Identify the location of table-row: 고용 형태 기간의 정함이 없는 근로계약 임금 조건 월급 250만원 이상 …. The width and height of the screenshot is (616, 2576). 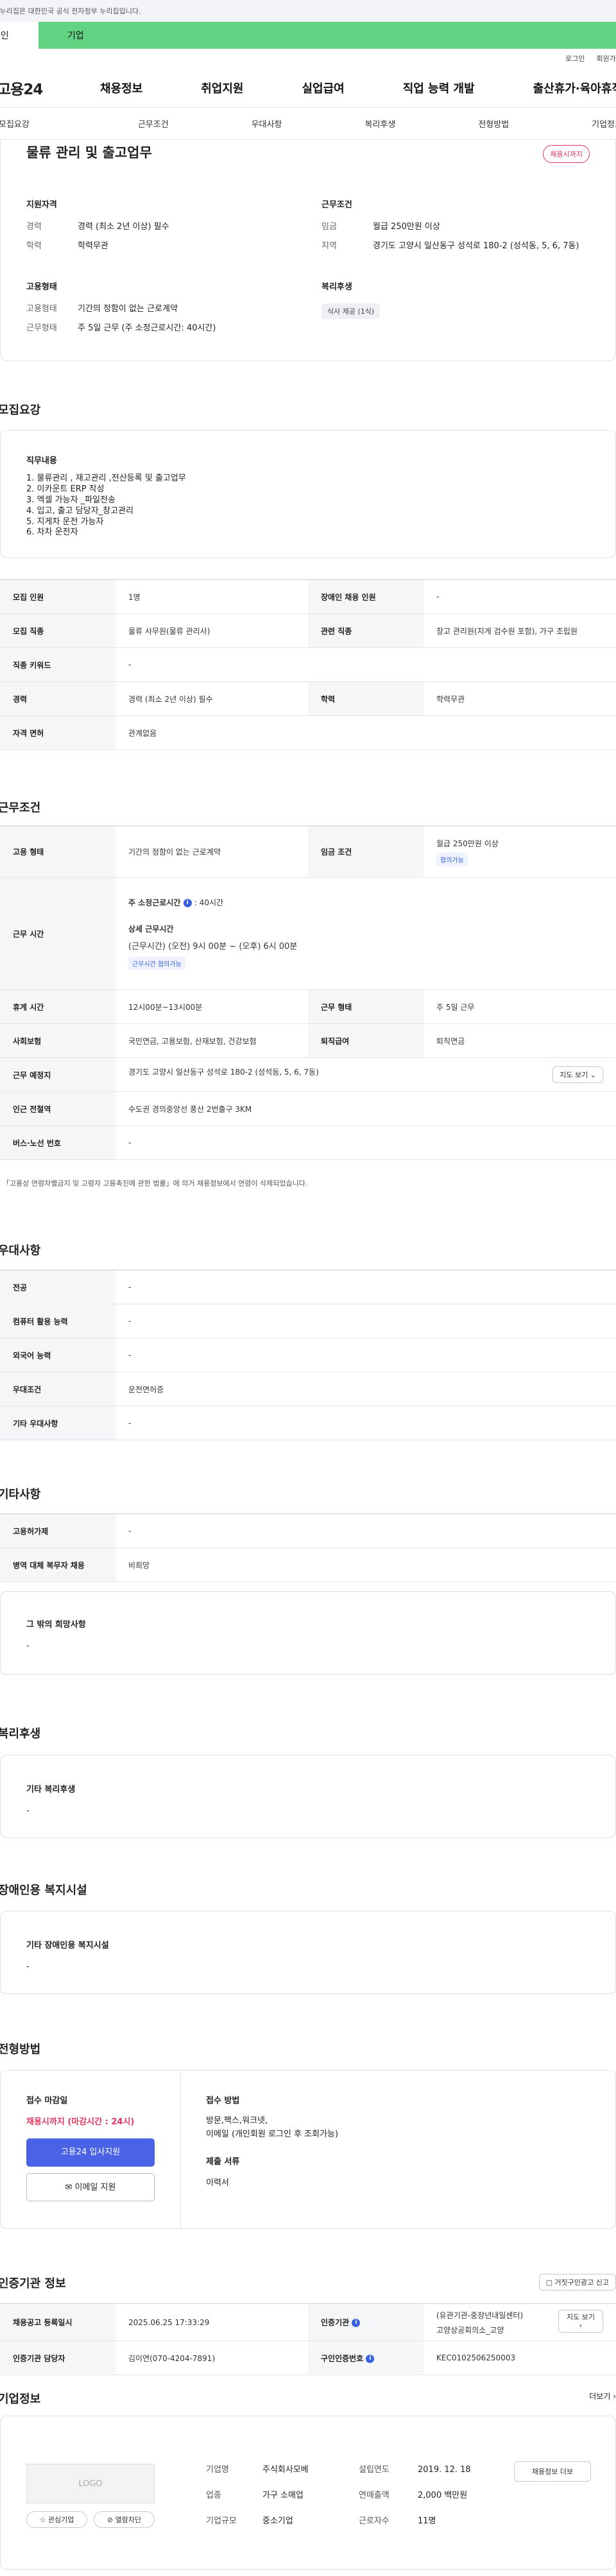
(308, 852).